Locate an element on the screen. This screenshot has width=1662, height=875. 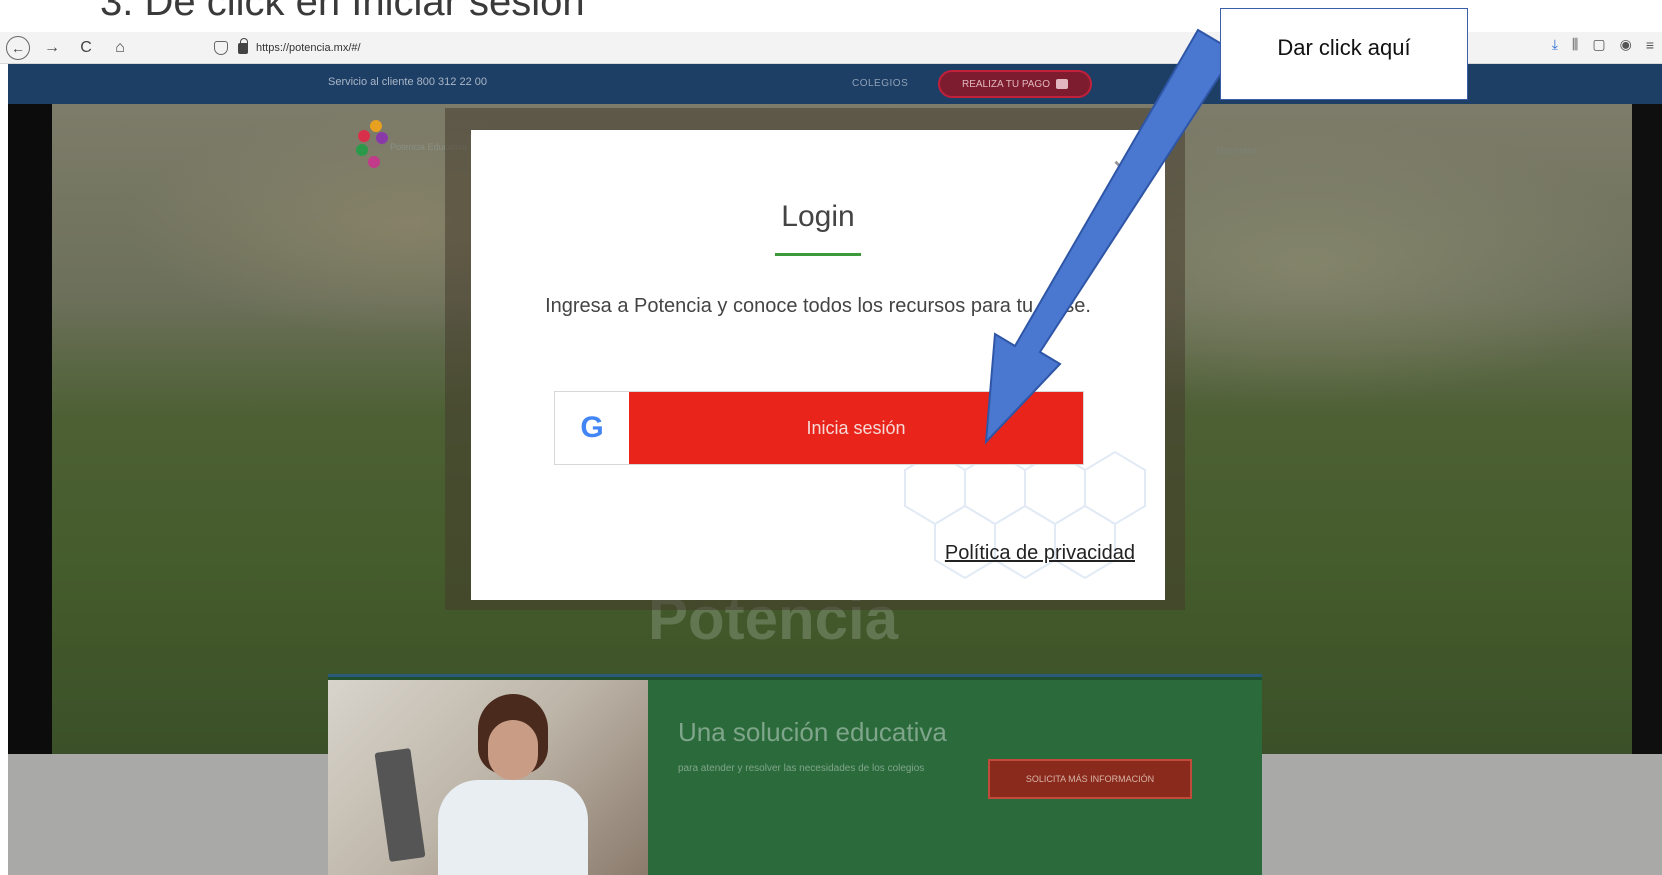
customer-service-text: Servicio al cliente 800 312 22 00 is located at coordinates (407, 82).